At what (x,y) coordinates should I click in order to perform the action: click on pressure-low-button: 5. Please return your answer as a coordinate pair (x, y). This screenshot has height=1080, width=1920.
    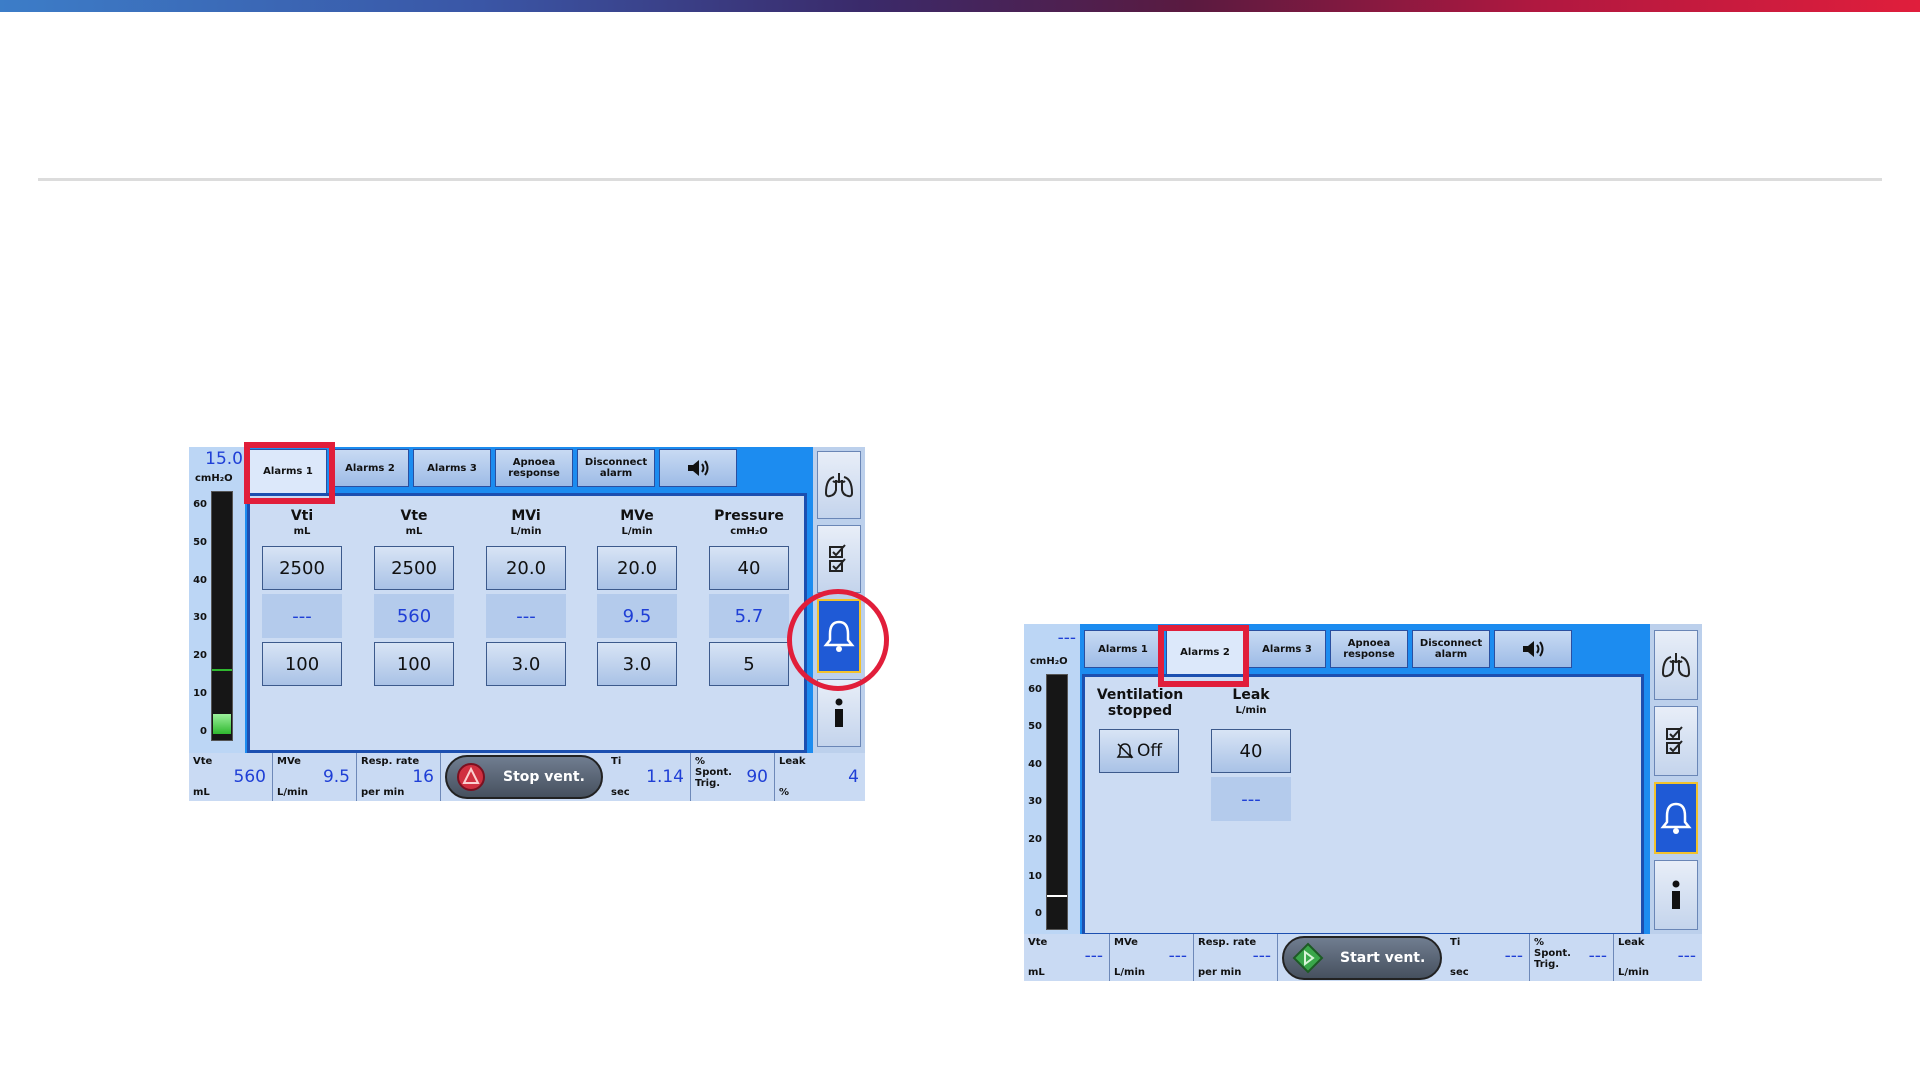
    Looking at the image, I should click on (749, 664).